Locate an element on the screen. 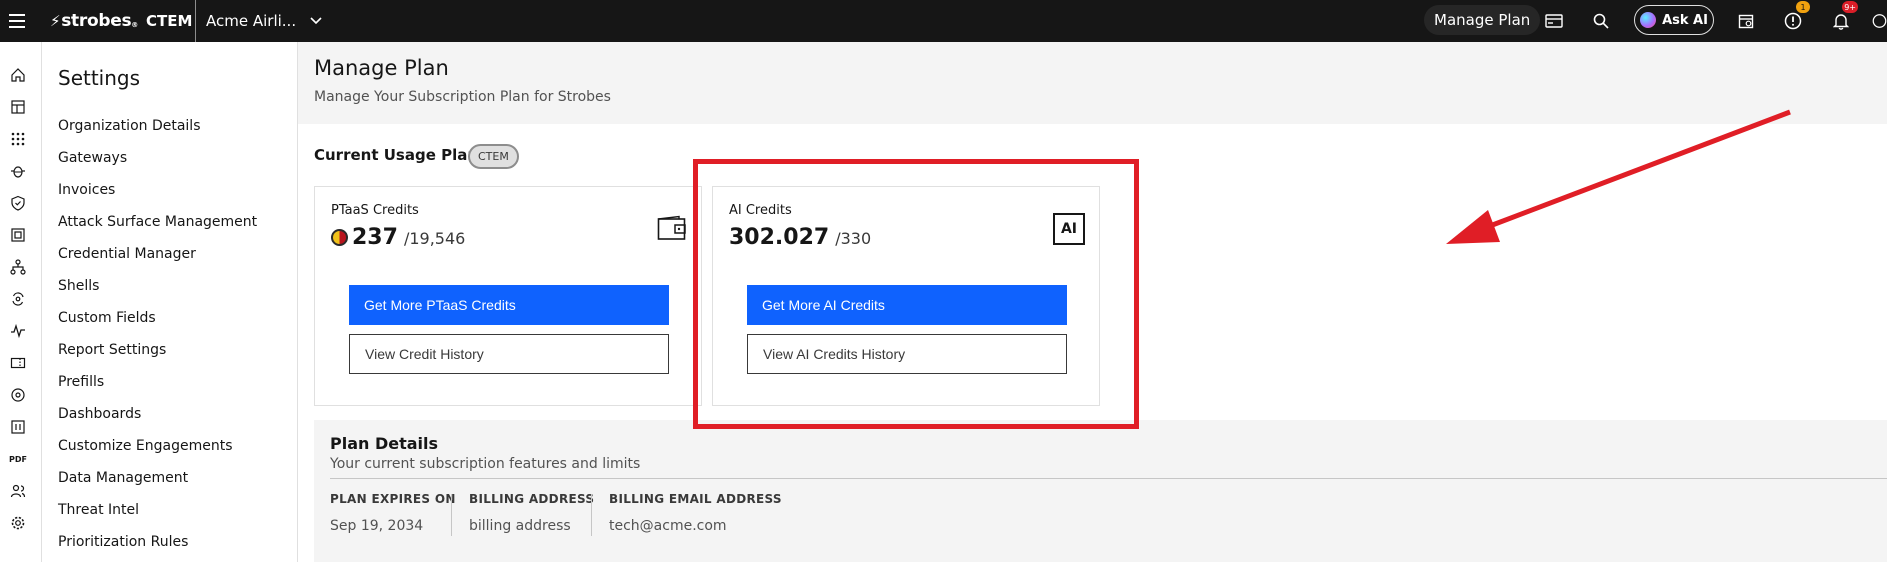  icon-rail: PDF is located at coordinates (21, 302).